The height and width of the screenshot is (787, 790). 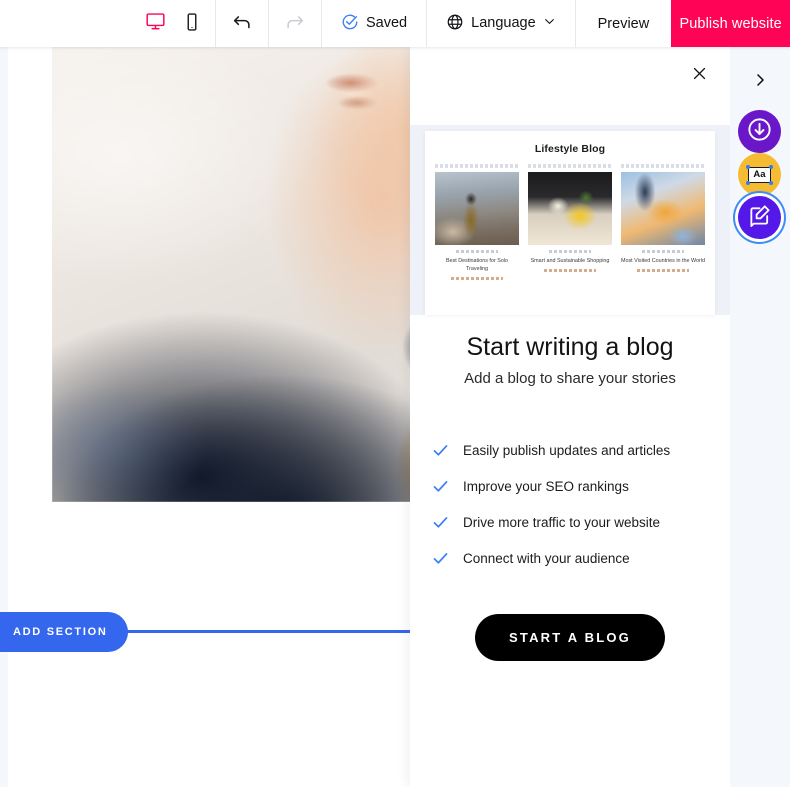 I want to click on blog-preview-title: Lifestyle Blog, so click(x=570, y=149).